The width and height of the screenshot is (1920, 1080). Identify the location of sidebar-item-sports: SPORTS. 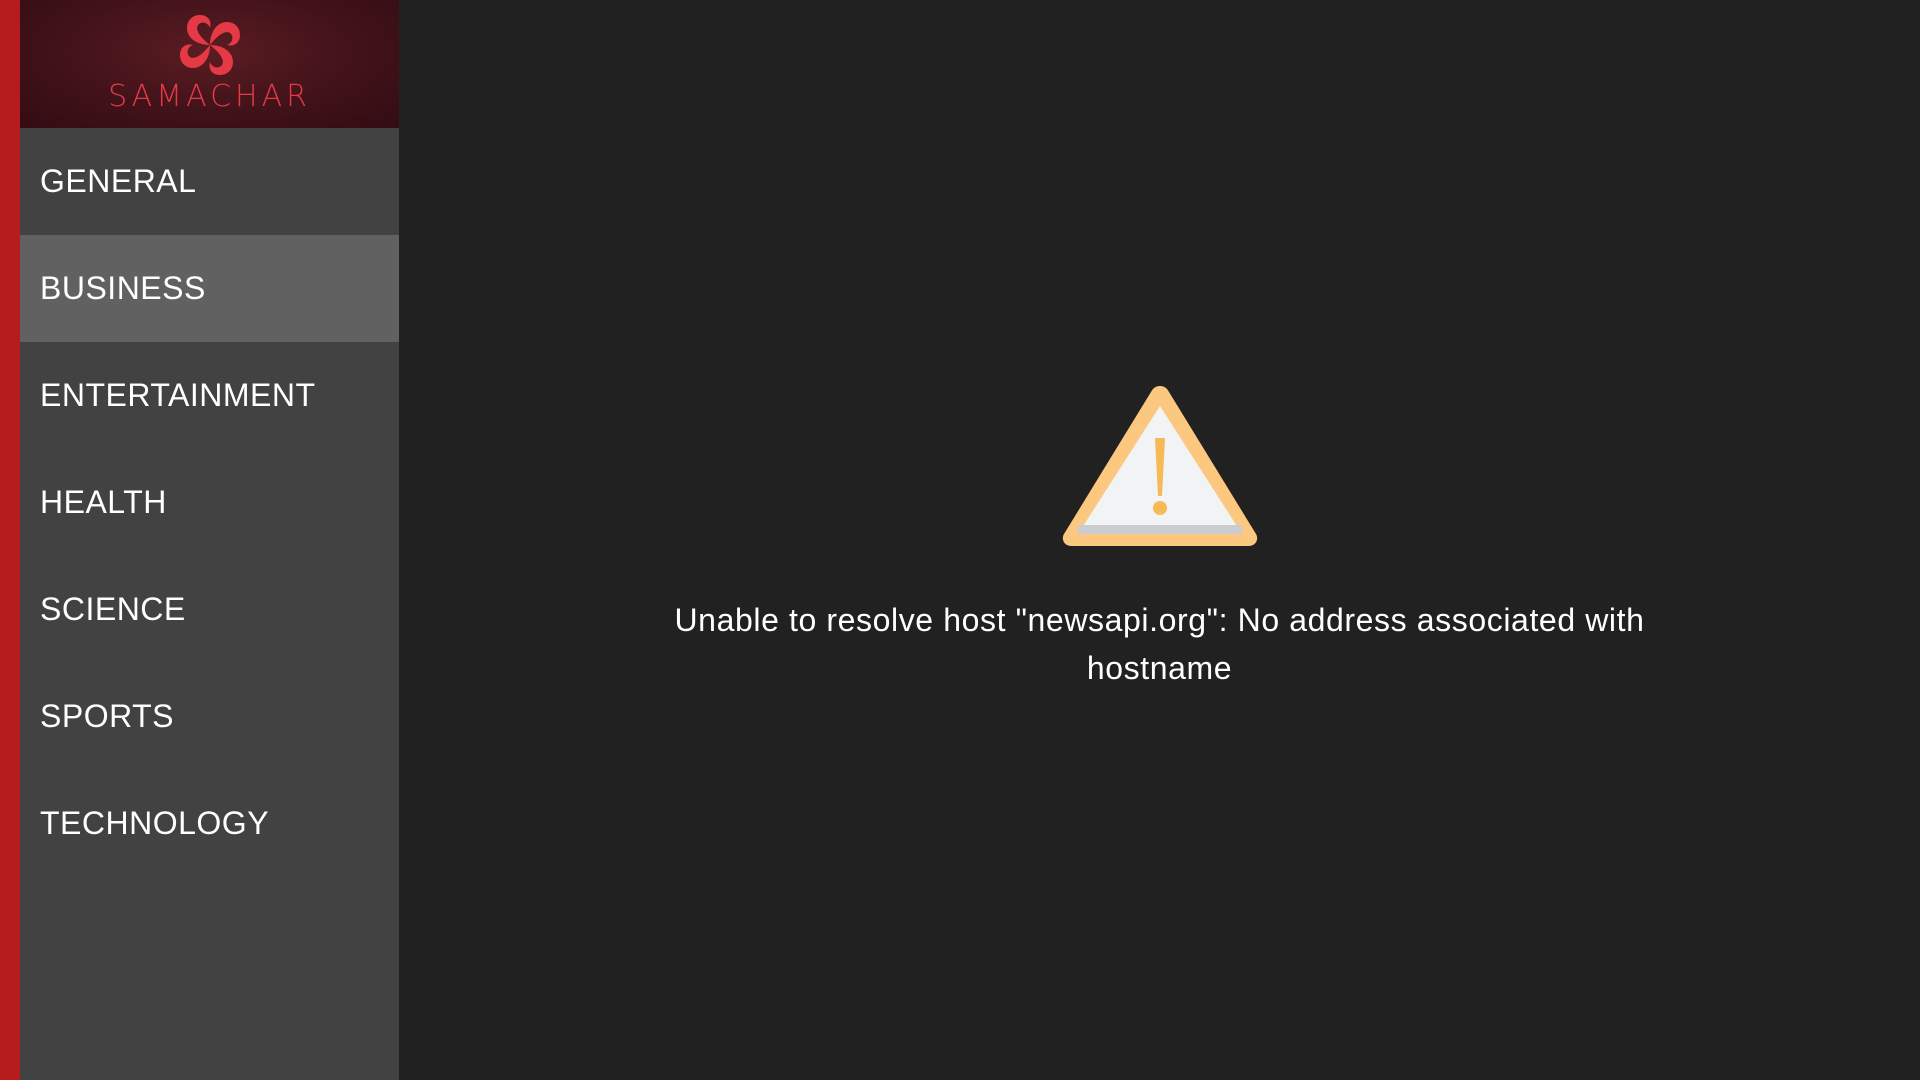
(209, 716).